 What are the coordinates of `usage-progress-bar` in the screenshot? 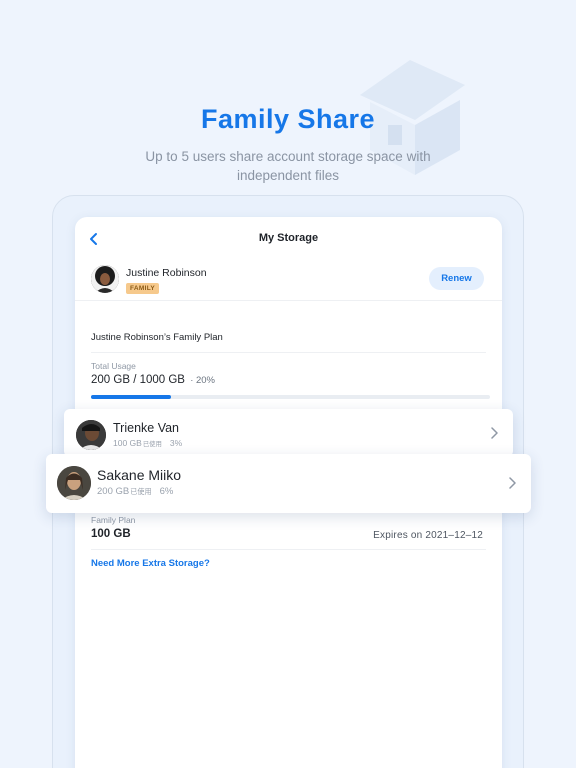 It's located at (290, 397).